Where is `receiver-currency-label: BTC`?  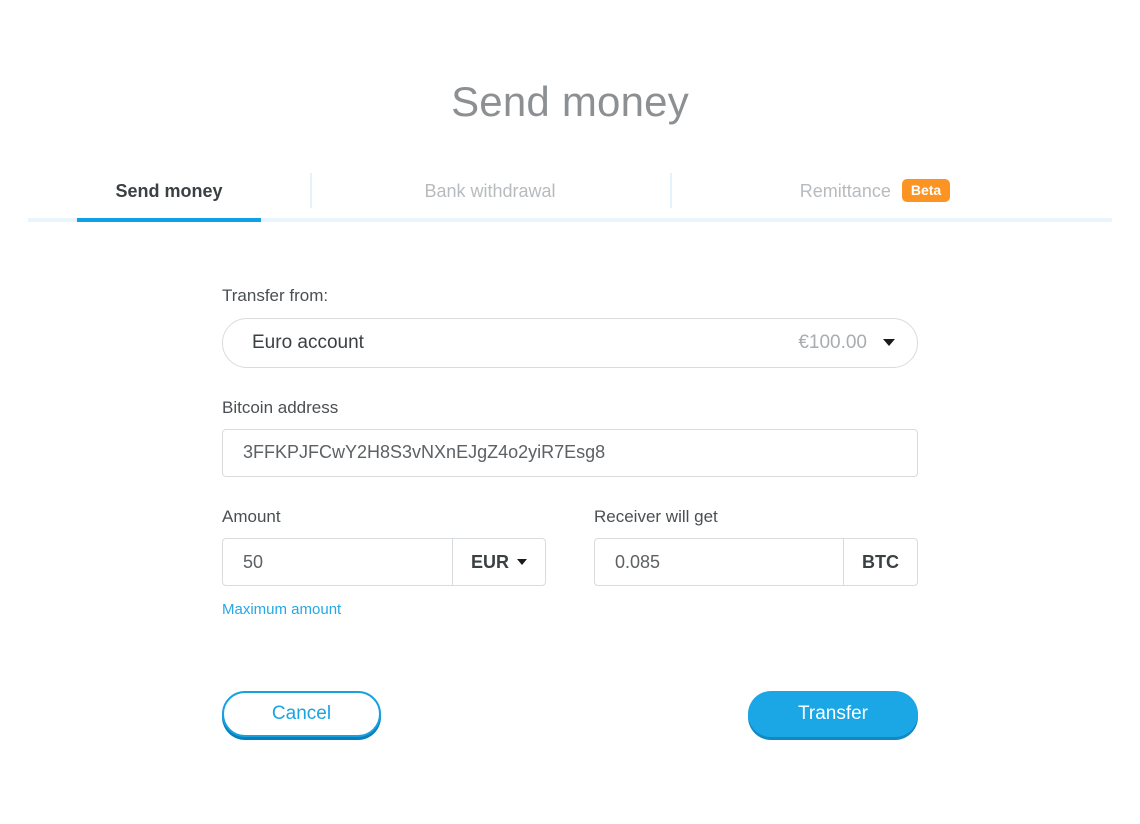
receiver-currency-label: BTC is located at coordinates (880, 562).